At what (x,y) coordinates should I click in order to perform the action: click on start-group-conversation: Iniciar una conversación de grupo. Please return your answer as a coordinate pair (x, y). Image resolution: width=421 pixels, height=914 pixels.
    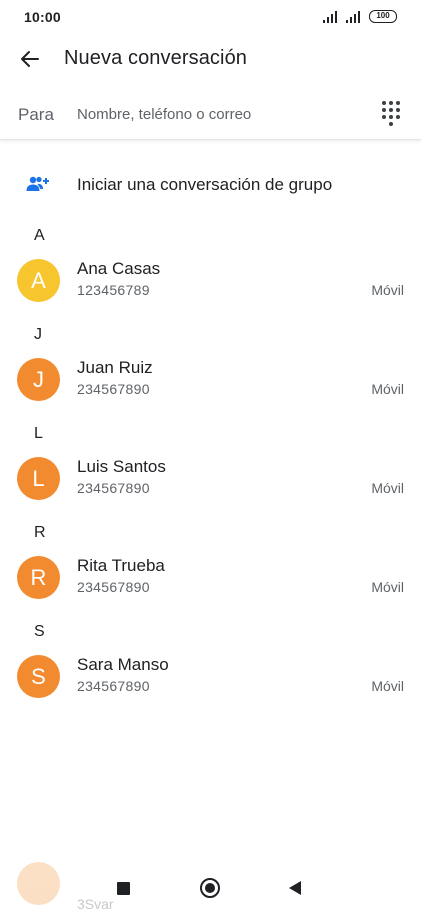
    Looking at the image, I should click on (210, 185).